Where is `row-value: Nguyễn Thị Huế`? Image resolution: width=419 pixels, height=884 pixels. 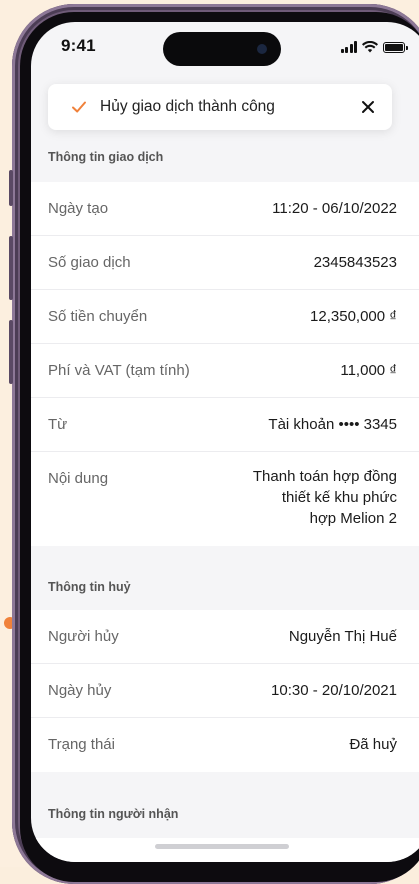
row-value: Nguyễn Thị Huế is located at coordinates (342, 636).